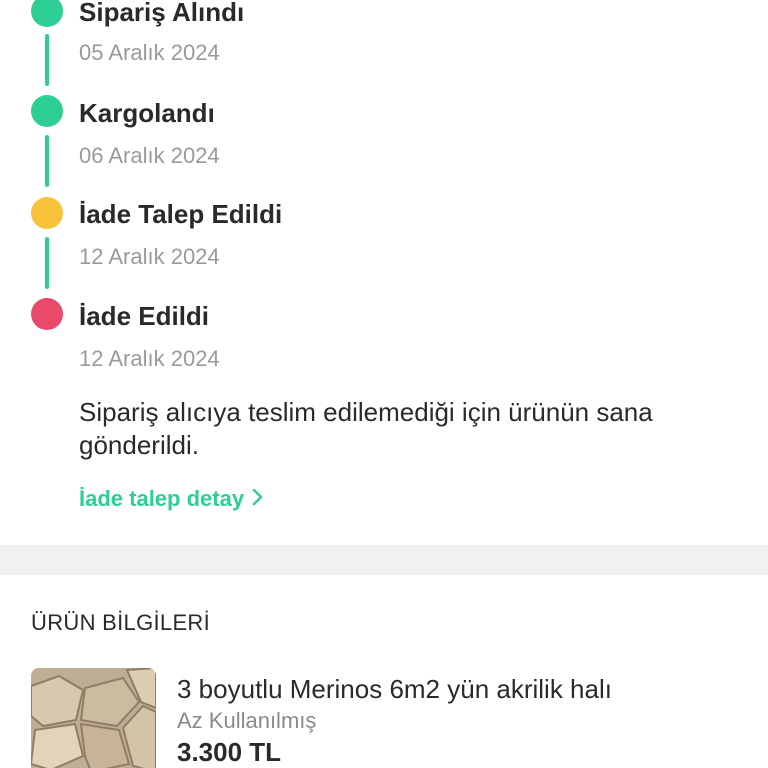  What do you see at coordinates (181, 214) in the screenshot?
I see `step-title-return-requested: İade Talep Edildi` at bounding box center [181, 214].